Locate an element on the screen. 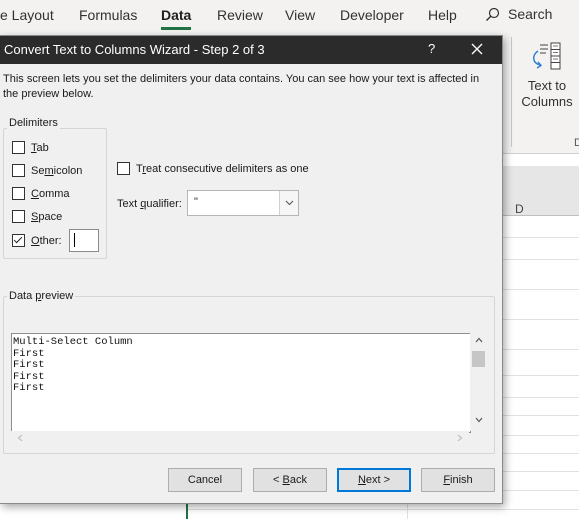 This screenshot has width=579, height=519. ribbon-overflow-text: D is located at coordinates (576, 143).